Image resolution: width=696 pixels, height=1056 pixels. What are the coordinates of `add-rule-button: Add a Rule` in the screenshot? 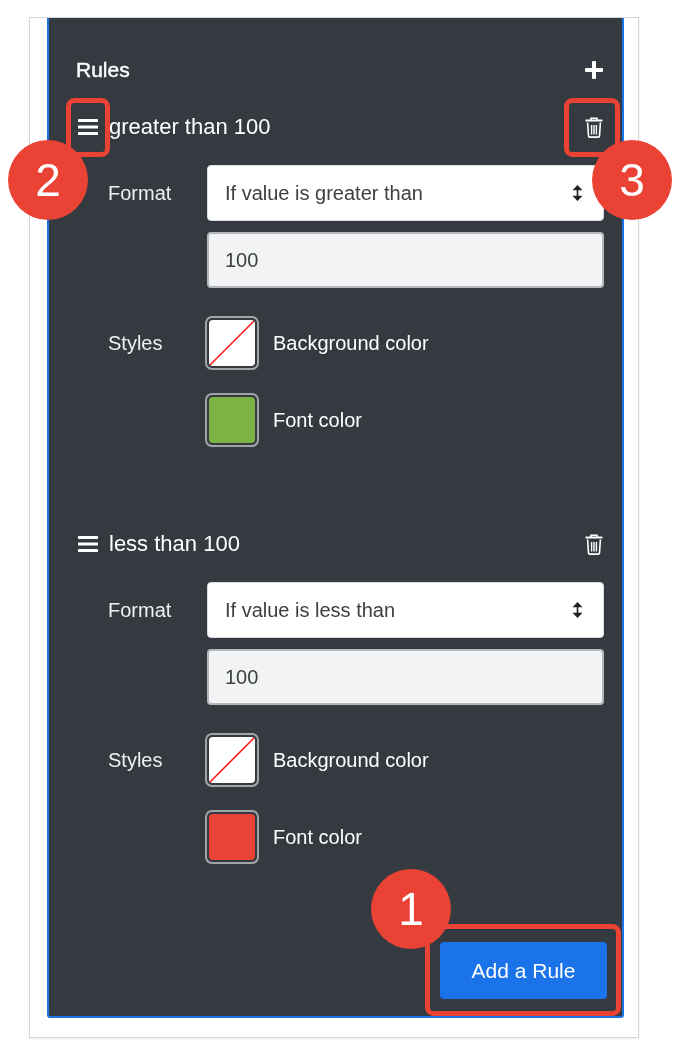 It's located at (523, 970).